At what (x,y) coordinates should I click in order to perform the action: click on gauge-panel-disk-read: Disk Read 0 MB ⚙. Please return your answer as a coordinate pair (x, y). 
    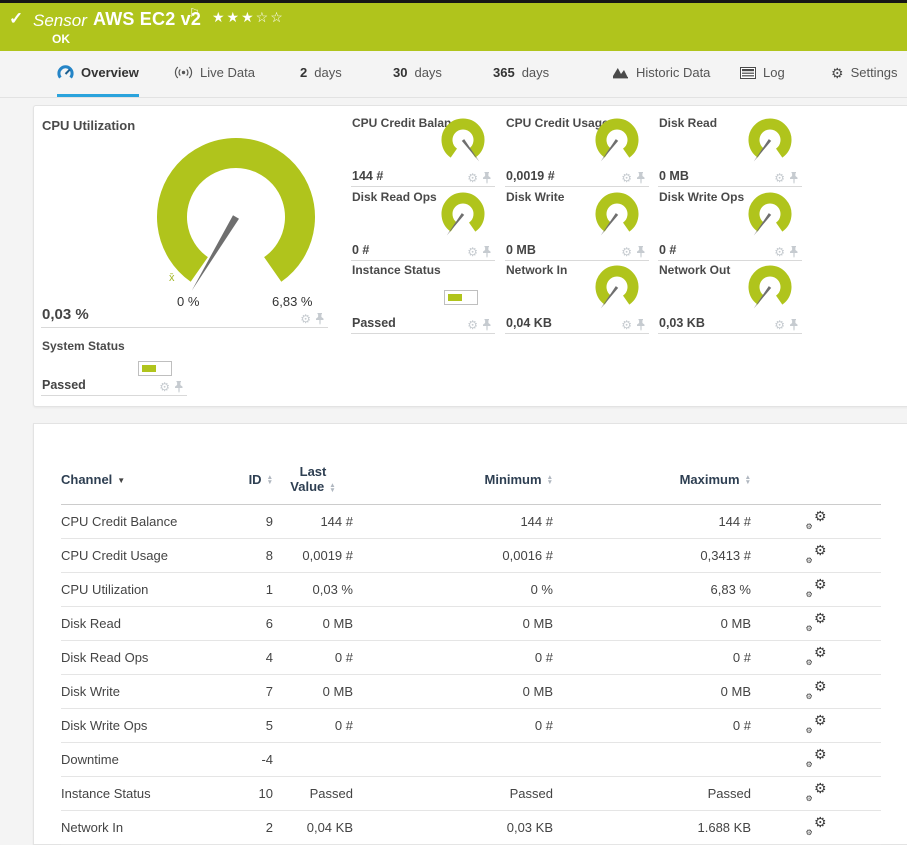
    Looking at the image, I should click on (730, 150).